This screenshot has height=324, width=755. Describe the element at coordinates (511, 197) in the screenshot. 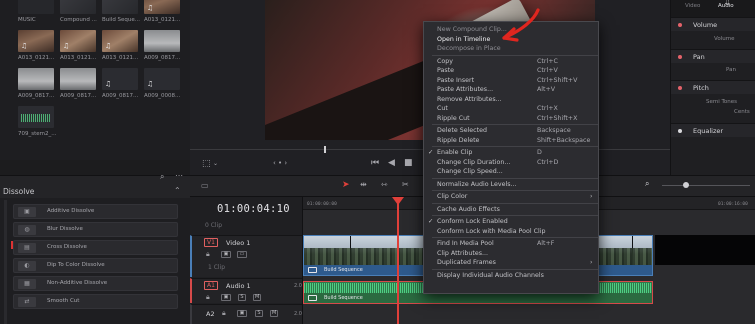

I see `menu-item-clip-color: Clip Color ›` at that location.